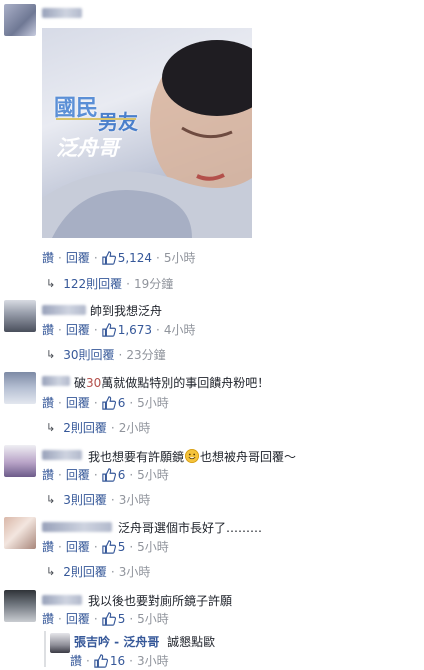  What do you see at coordinates (134, 428) in the screenshot?
I see `replies-time: 2小時` at bounding box center [134, 428].